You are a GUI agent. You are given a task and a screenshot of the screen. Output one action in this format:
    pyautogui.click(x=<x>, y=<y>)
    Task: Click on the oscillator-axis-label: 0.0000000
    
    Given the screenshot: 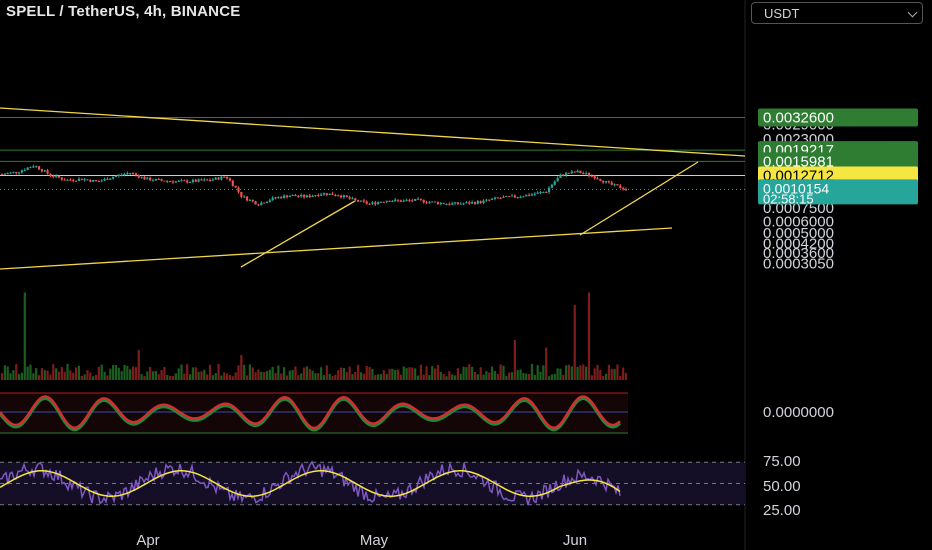 What is the action you would take?
    pyautogui.click(x=798, y=412)
    